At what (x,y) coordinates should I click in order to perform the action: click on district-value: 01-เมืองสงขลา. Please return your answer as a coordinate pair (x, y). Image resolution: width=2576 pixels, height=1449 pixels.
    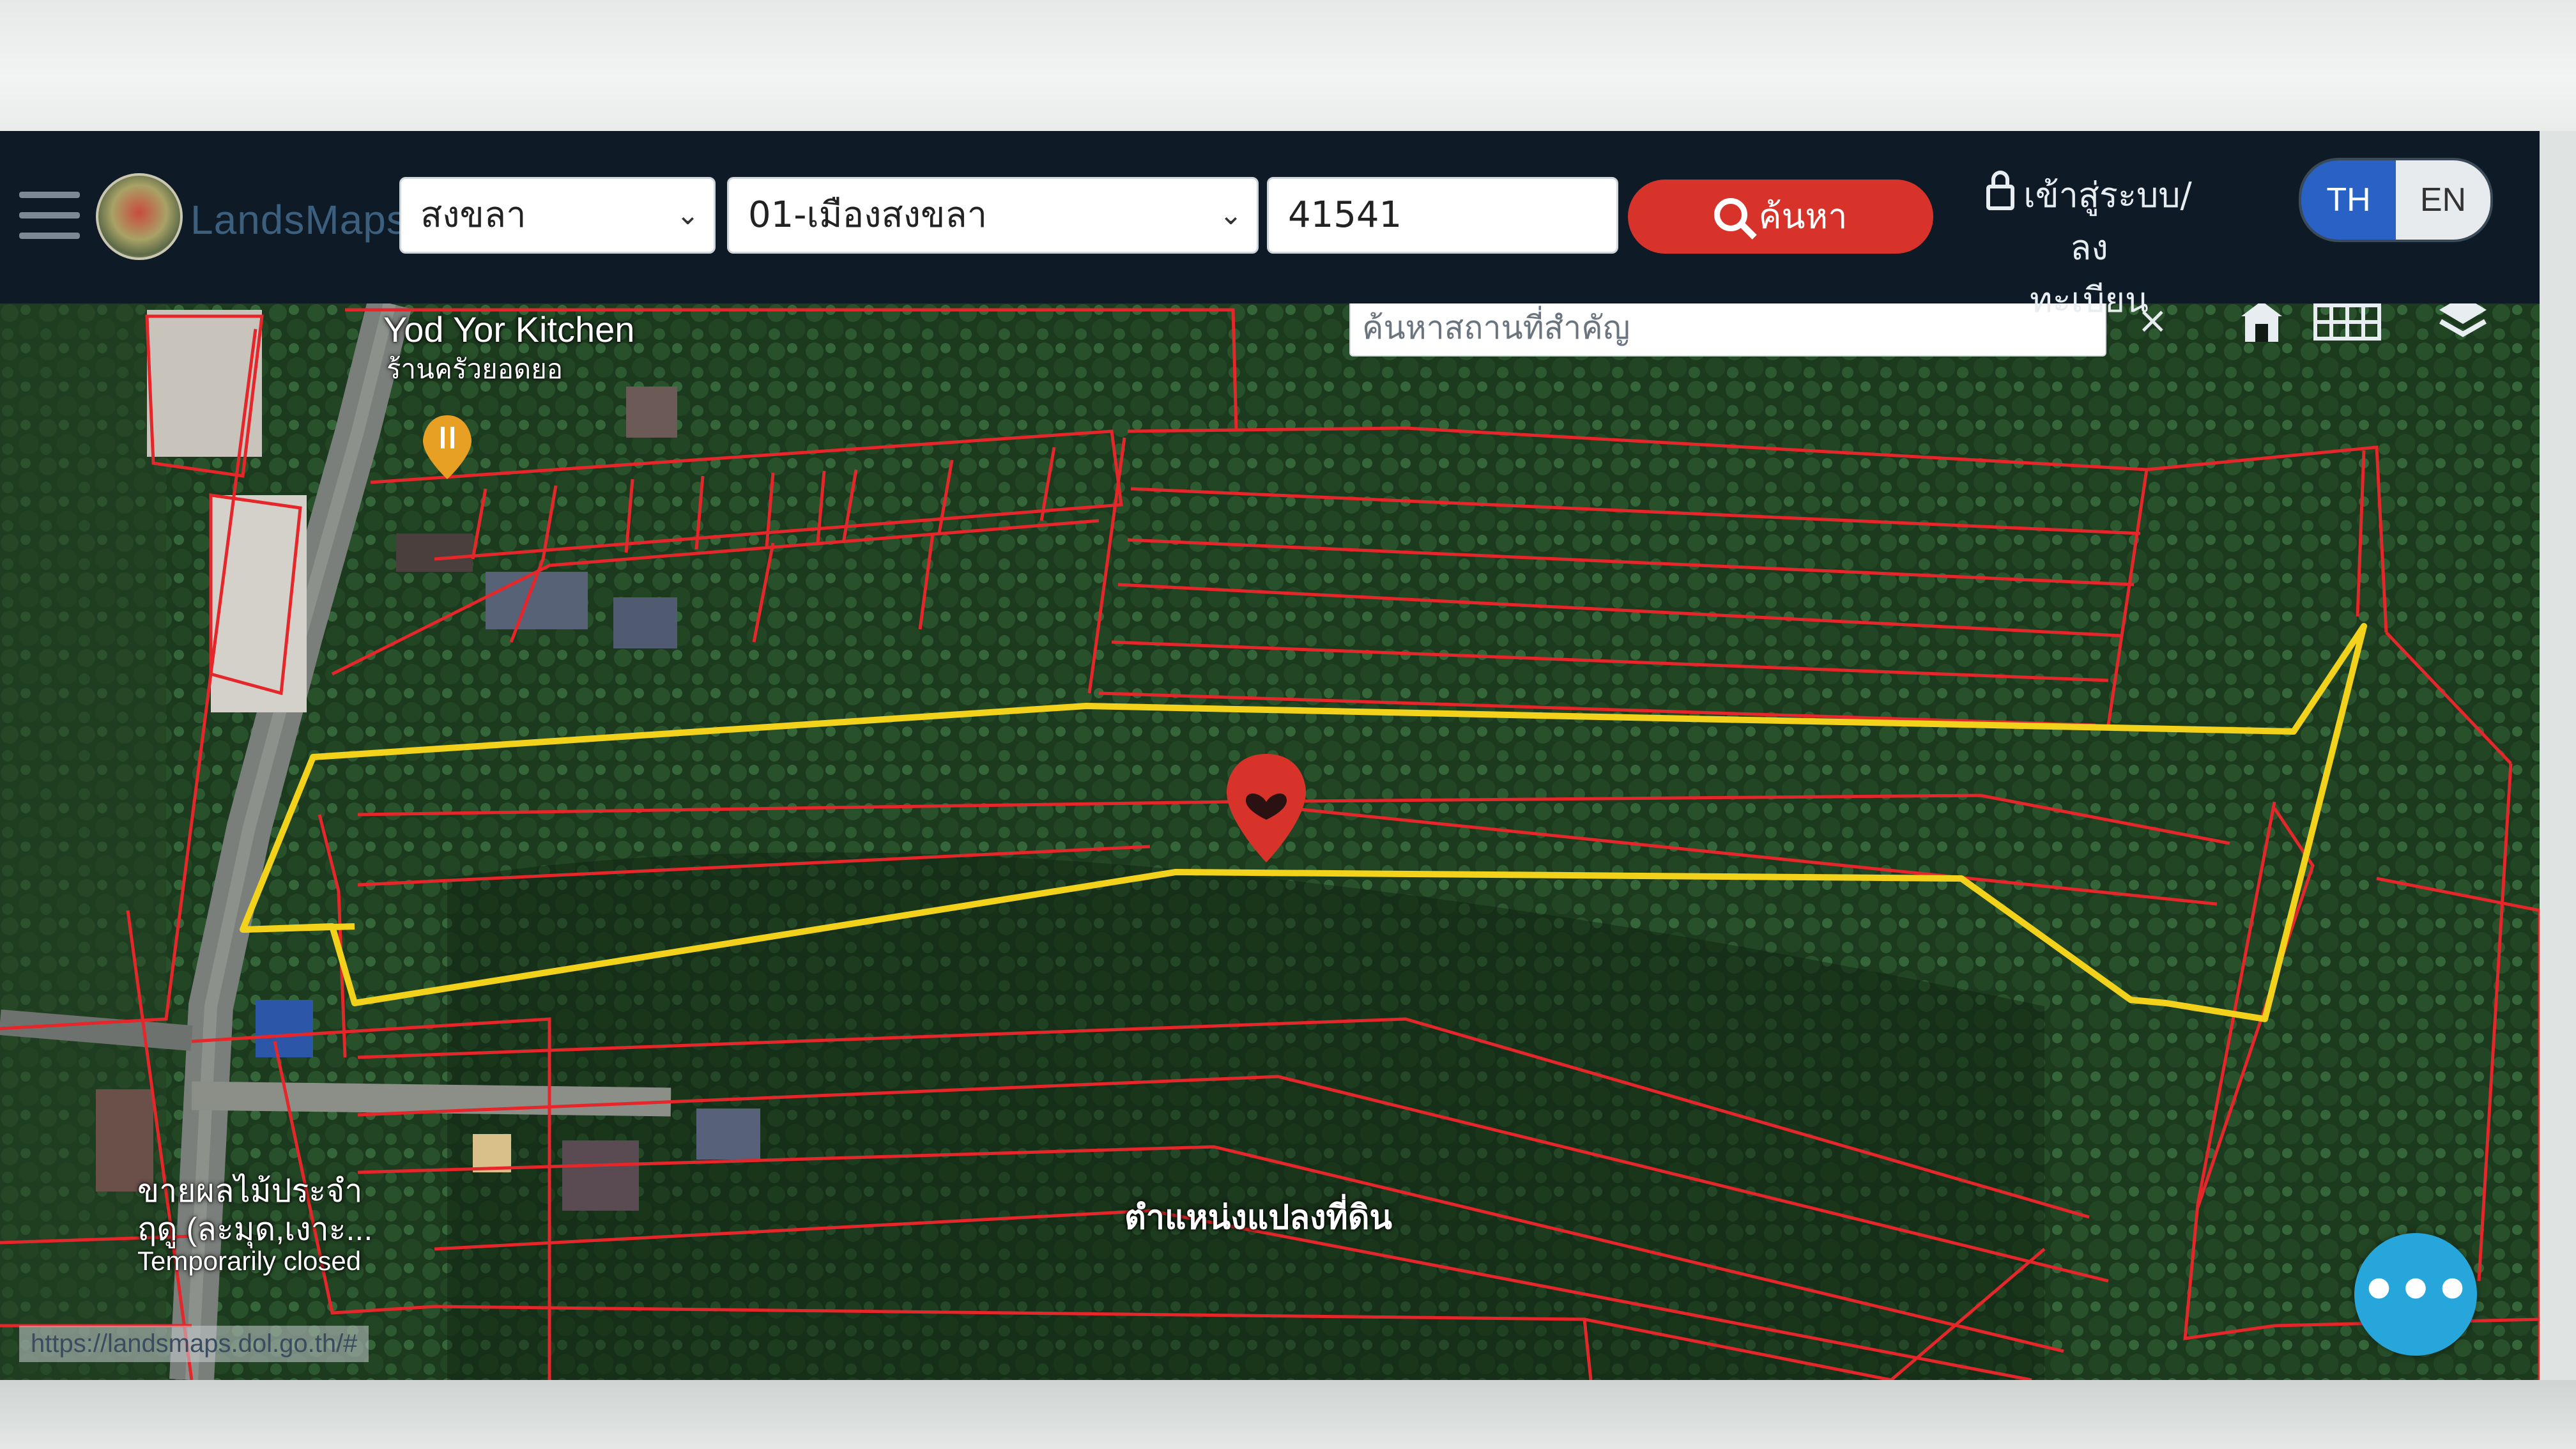
    Looking at the image, I should click on (868, 215).